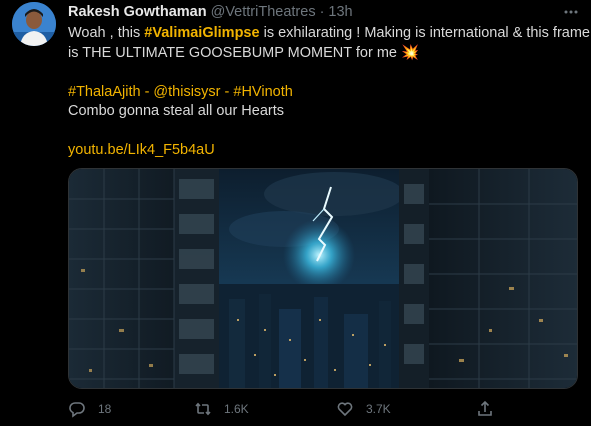  What do you see at coordinates (210, 12) in the screenshot?
I see `tweet-header: Rakesh Gowthaman @VettriTheatres · 13h` at bounding box center [210, 12].